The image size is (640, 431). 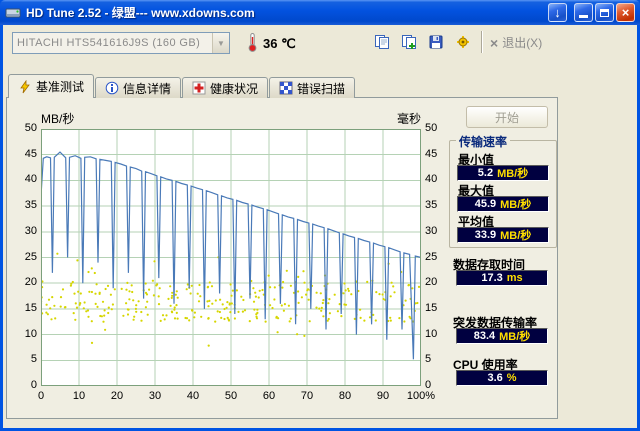 I want to click on drive-select: HITACHI HTS541616J9S (160 GB) ▼, so click(x=121, y=43).